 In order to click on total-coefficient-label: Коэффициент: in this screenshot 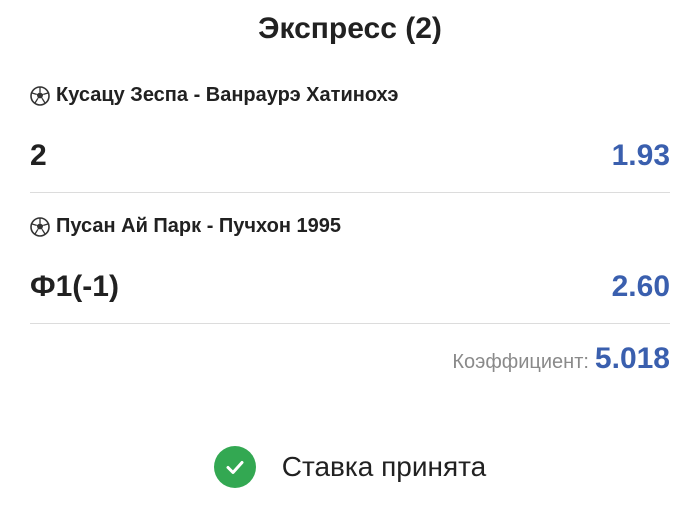, I will do `click(520, 362)`.